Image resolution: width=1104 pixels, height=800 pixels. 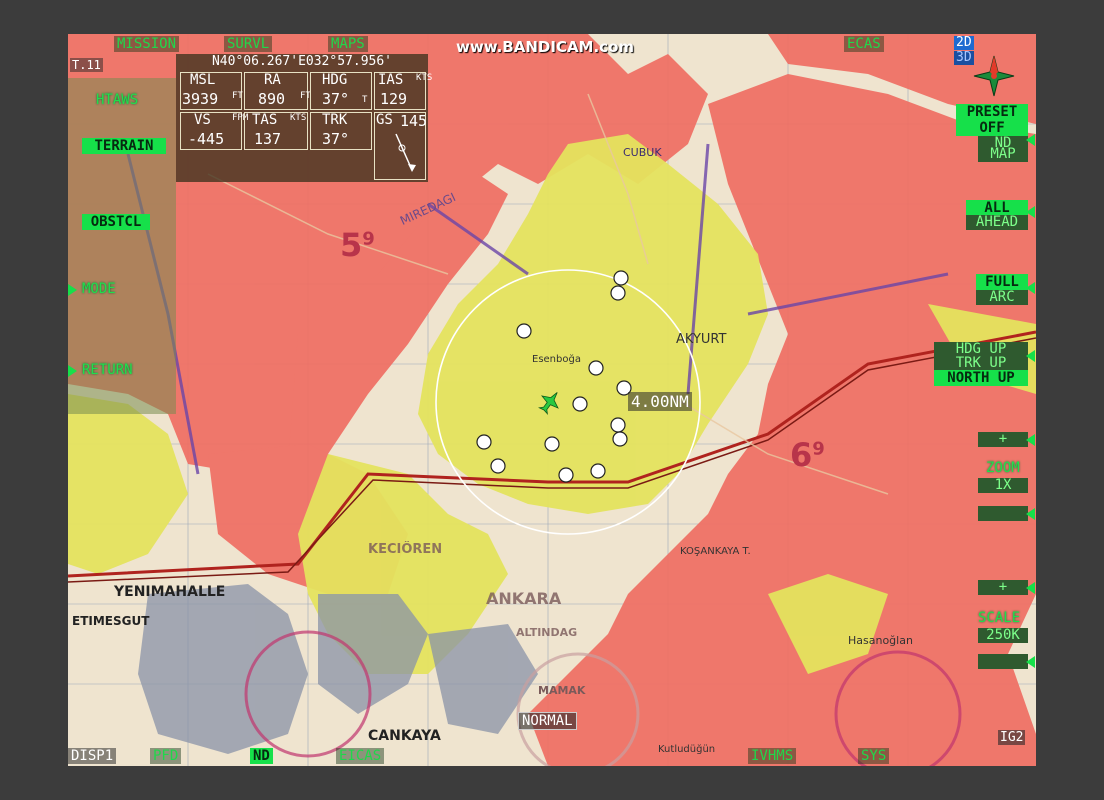 I want to click on gs-vector-icon, so click(x=405, y=152).